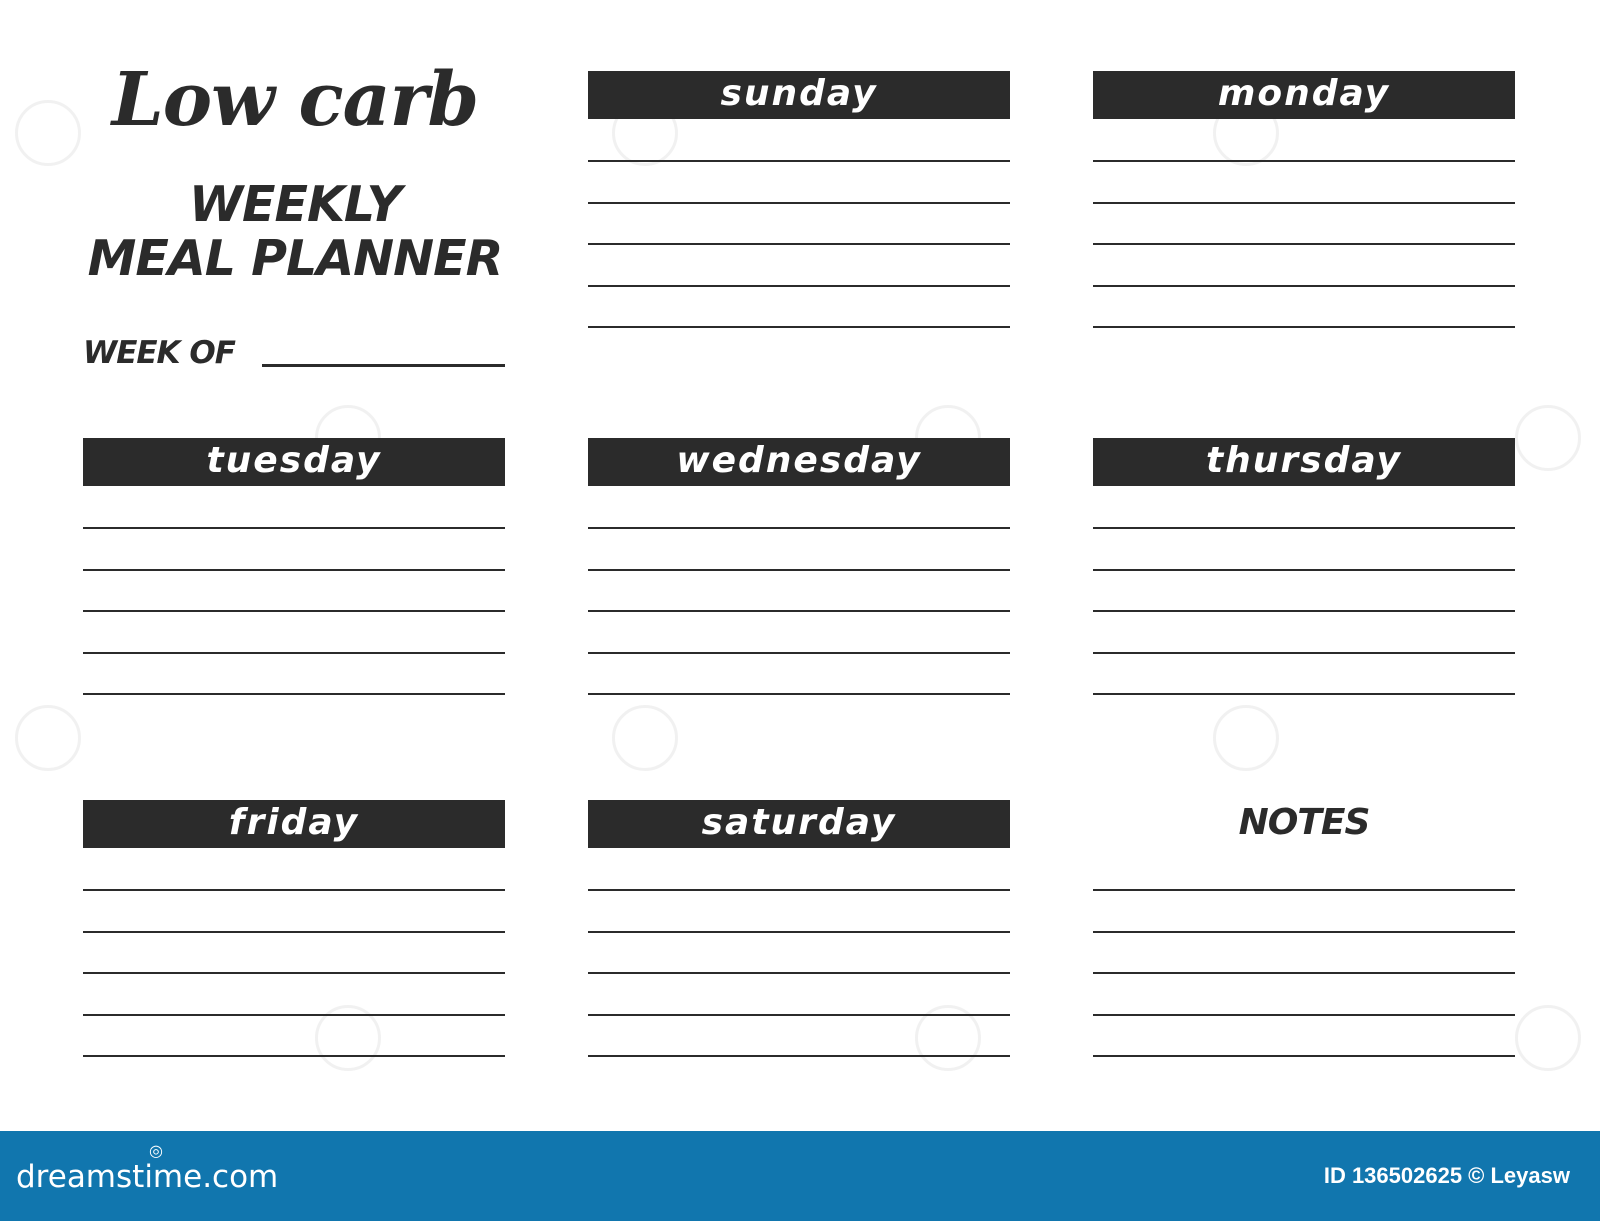  Describe the element at coordinates (159, 353) in the screenshot. I see `week-of-label: WEEK OF` at that location.